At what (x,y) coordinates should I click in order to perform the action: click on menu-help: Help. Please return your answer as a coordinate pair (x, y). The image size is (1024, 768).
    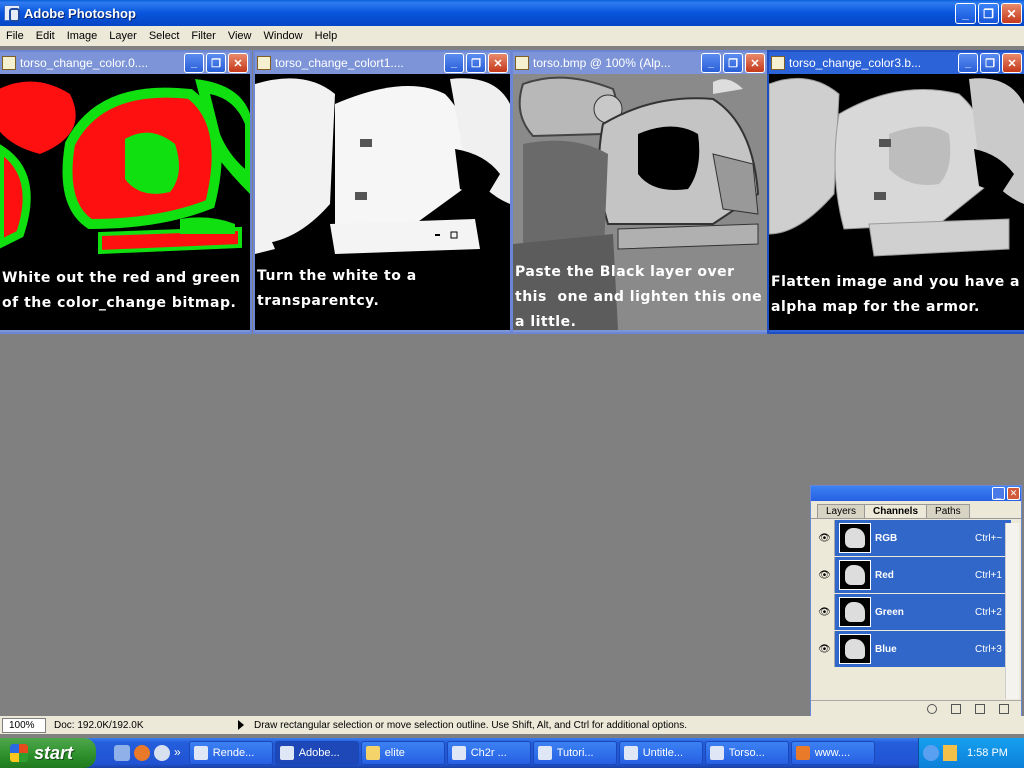
    Looking at the image, I should click on (326, 36).